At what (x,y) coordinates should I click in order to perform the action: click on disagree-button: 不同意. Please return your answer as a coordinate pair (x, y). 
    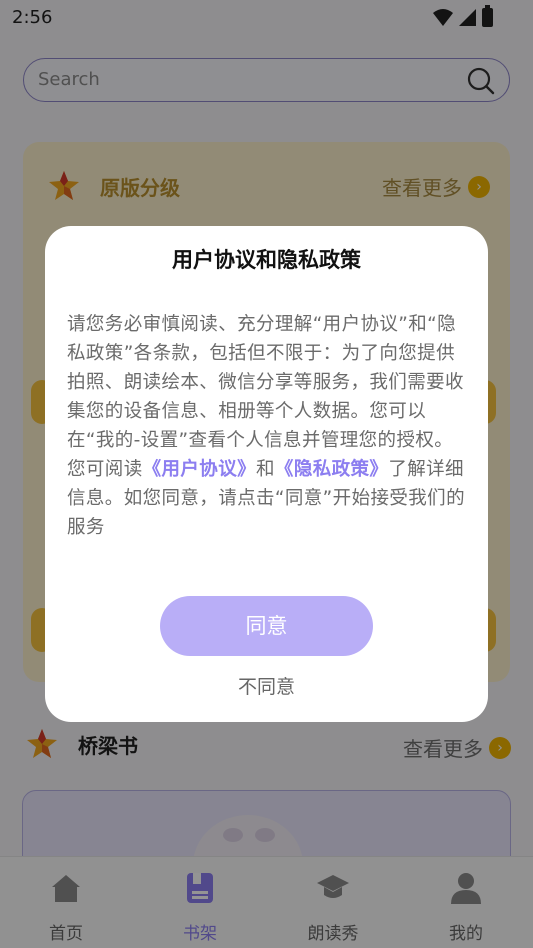
    Looking at the image, I should click on (266, 685).